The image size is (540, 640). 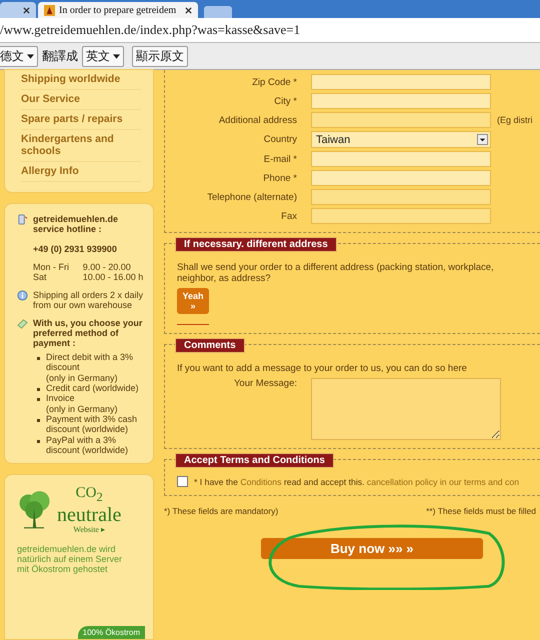 I want to click on field-label: Additional address, so click(x=257, y=120).